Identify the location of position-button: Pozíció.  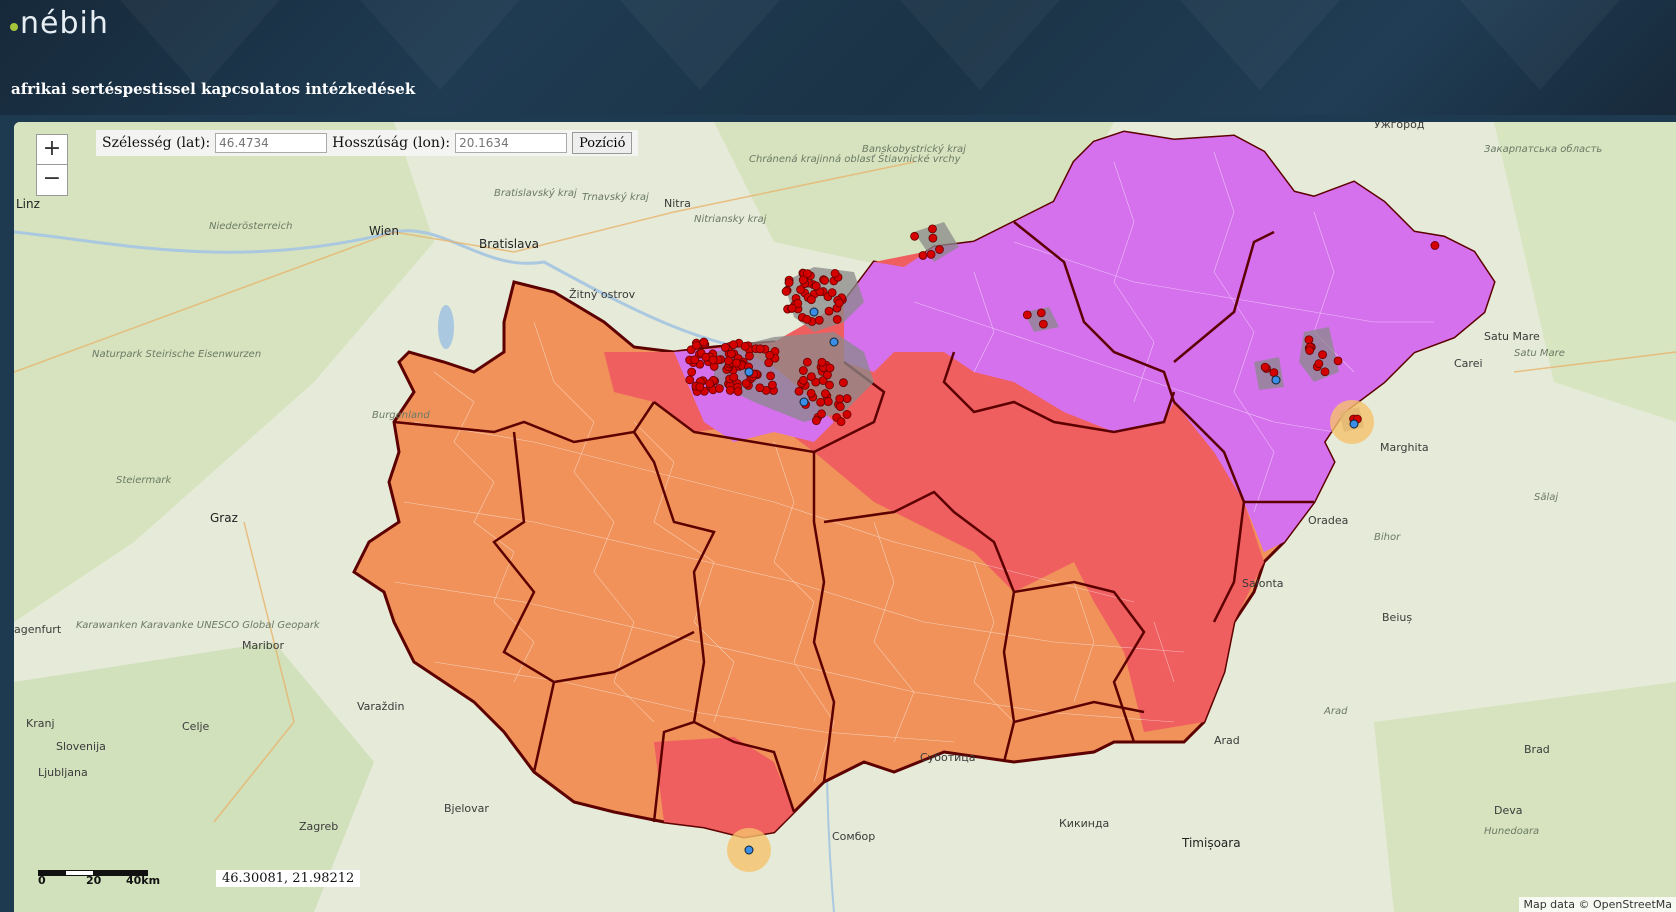
(602, 143).